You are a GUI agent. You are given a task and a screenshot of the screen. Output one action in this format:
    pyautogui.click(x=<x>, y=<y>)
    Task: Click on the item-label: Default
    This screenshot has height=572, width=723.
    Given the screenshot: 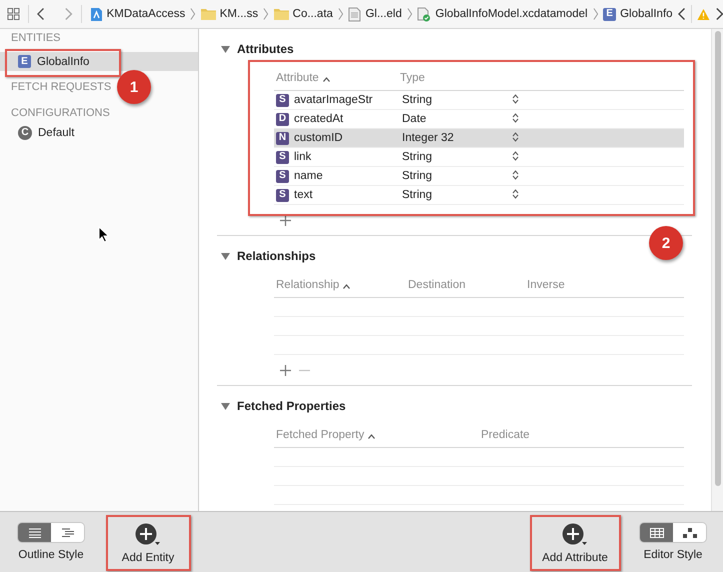 What is the action you would take?
    pyautogui.click(x=56, y=132)
    